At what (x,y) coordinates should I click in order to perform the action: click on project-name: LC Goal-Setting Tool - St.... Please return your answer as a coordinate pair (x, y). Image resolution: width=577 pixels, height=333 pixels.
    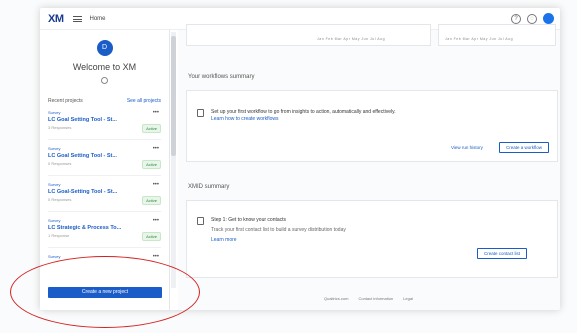
    Looking at the image, I should click on (104, 192).